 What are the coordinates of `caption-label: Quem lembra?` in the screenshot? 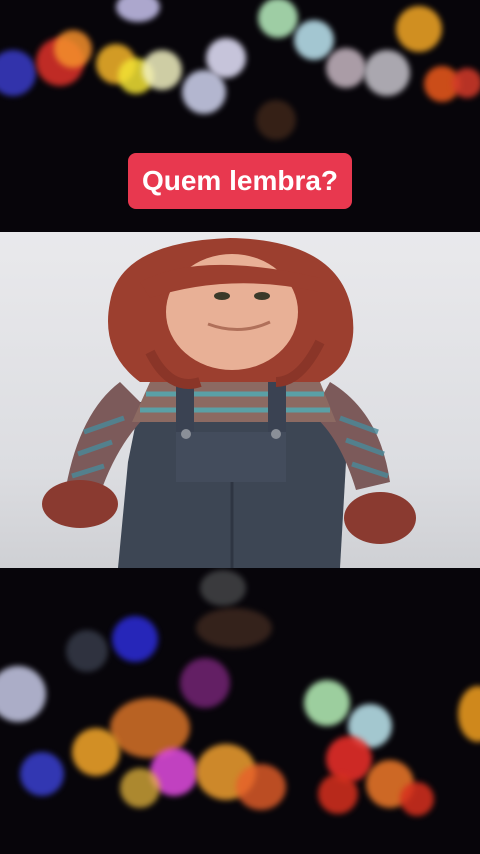 It's located at (240, 181).